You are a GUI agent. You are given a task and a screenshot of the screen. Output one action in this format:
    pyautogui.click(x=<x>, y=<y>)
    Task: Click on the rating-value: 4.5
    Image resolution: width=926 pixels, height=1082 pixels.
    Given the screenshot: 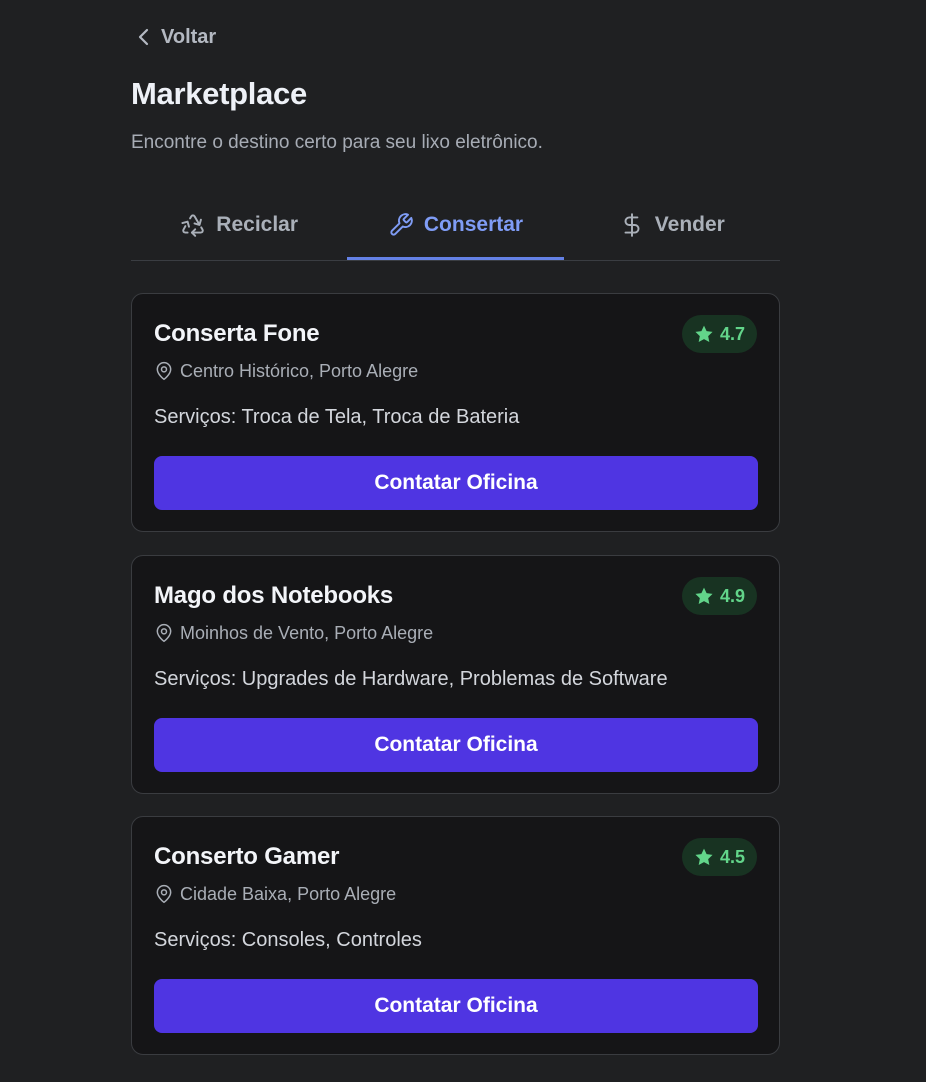 What is the action you would take?
    pyautogui.click(x=732, y=856)
    